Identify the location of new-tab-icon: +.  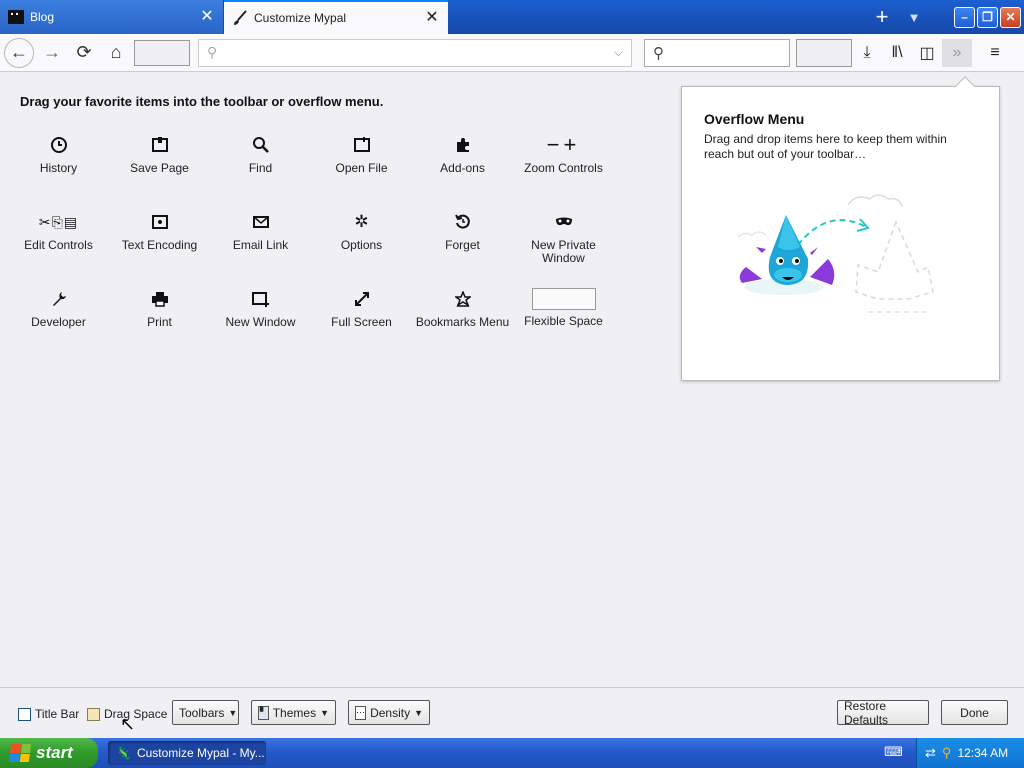
(882, 17).